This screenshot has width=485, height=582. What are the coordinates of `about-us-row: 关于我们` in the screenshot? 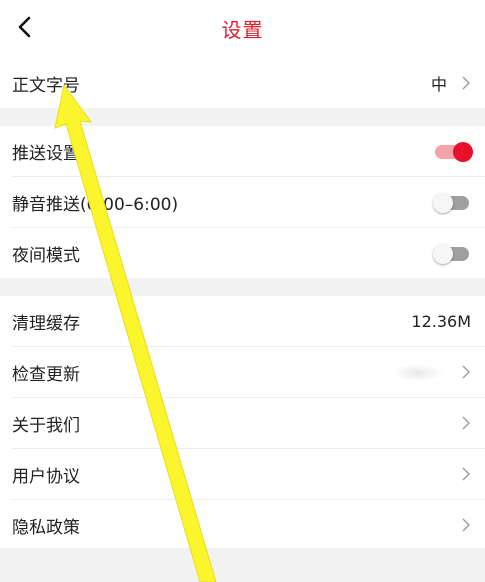 It's located at (242, 423).